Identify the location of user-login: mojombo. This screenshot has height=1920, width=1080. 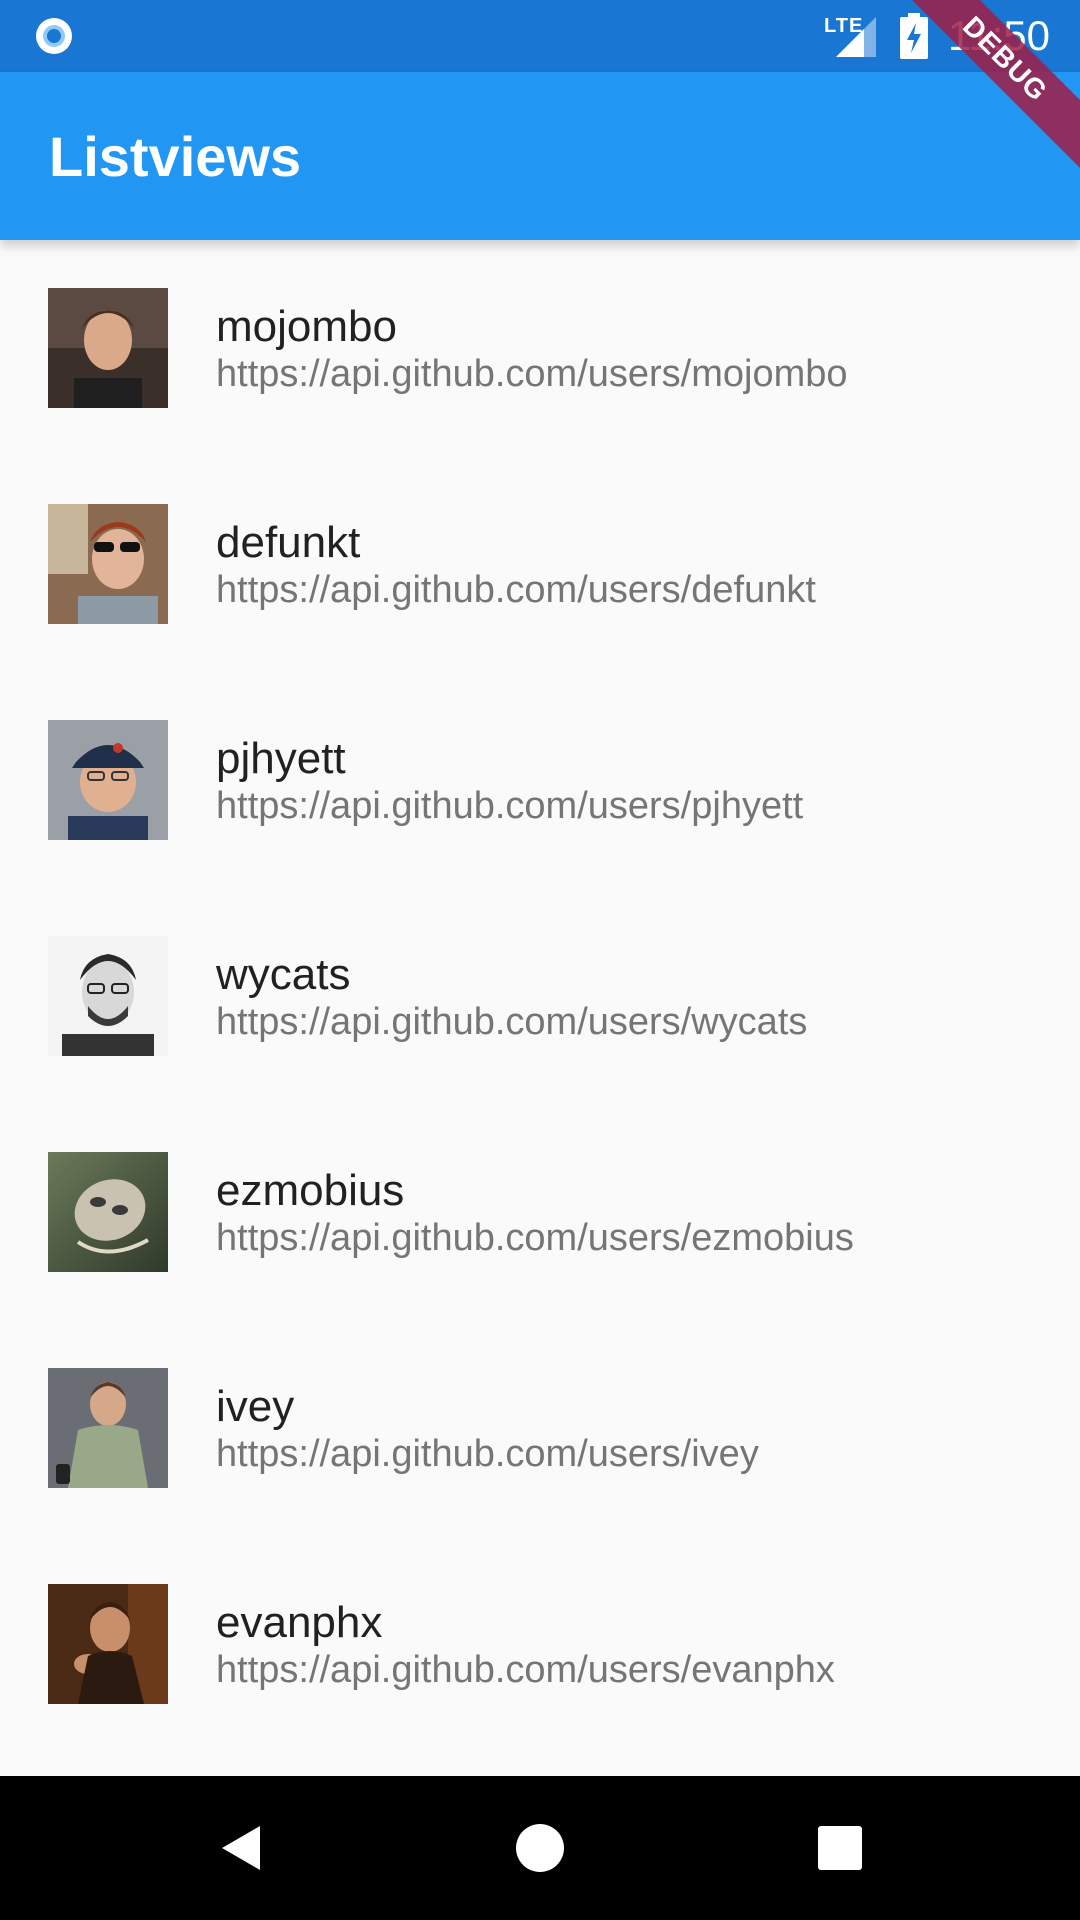
(306, 326).